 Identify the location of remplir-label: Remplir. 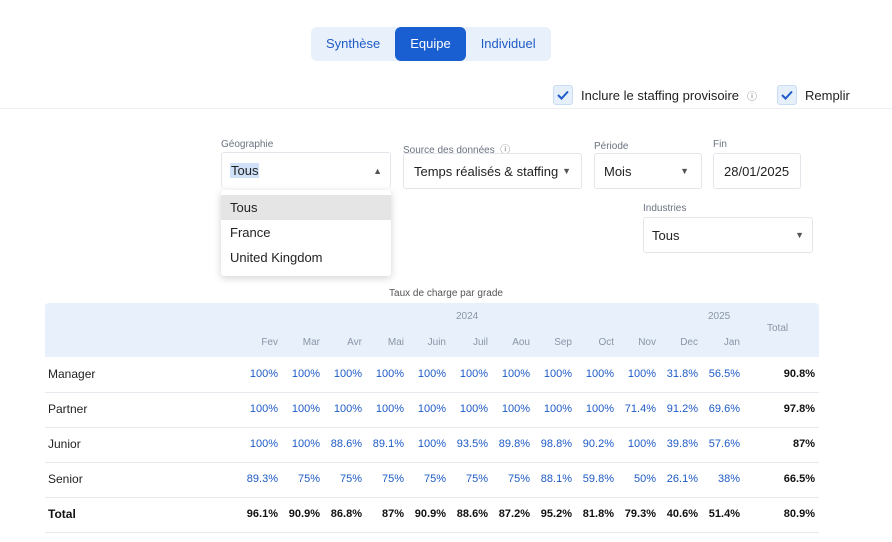
(827, 95).